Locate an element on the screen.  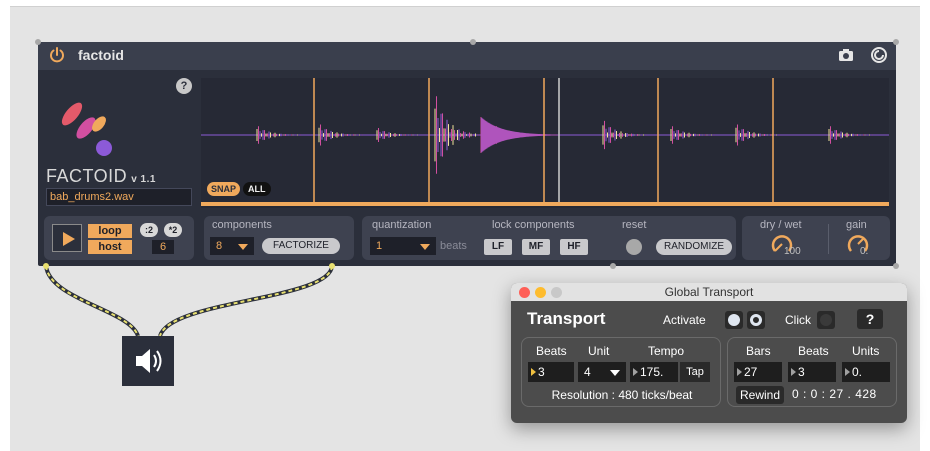
units-value: 0. is located at coordinates (857, 372).